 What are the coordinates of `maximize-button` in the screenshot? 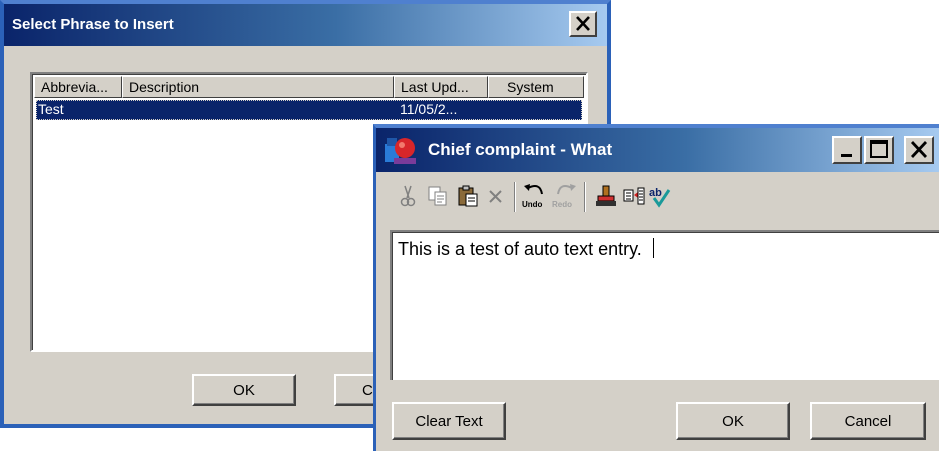 It's located at (879, 150).